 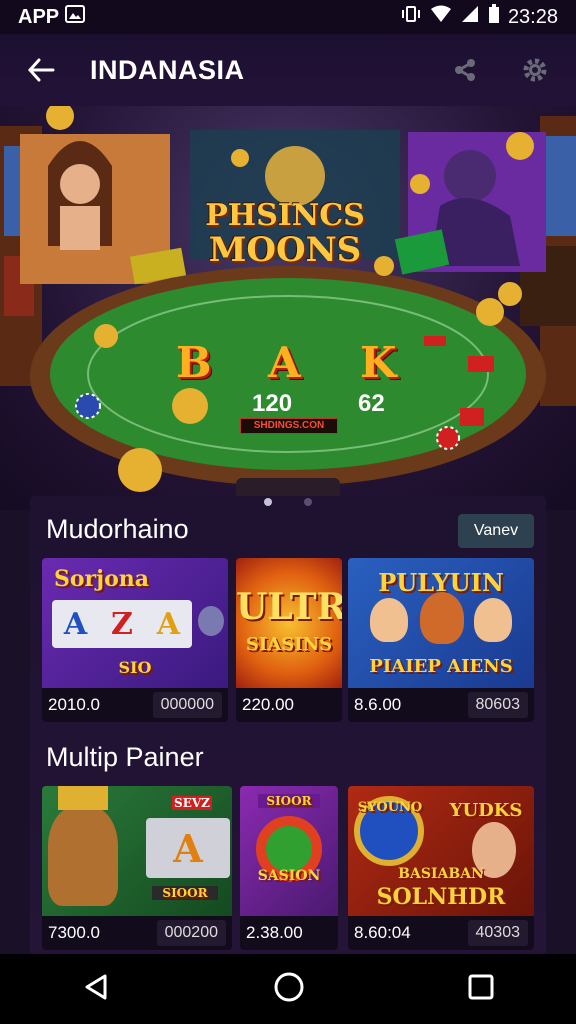 I want to click on slot-reels: A Z A, so click(x=122, y=624).